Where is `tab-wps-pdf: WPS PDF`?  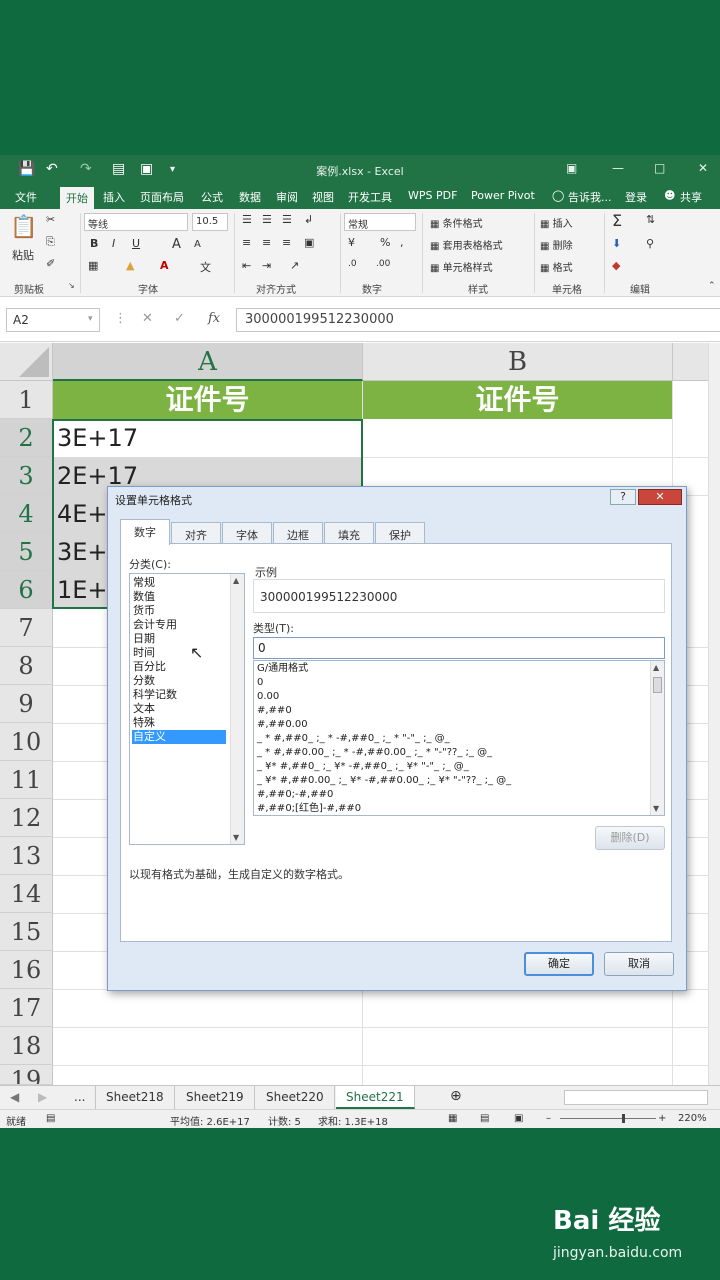
tab-wps-pdf: WPS PDF is located at coordinates (432, 195).